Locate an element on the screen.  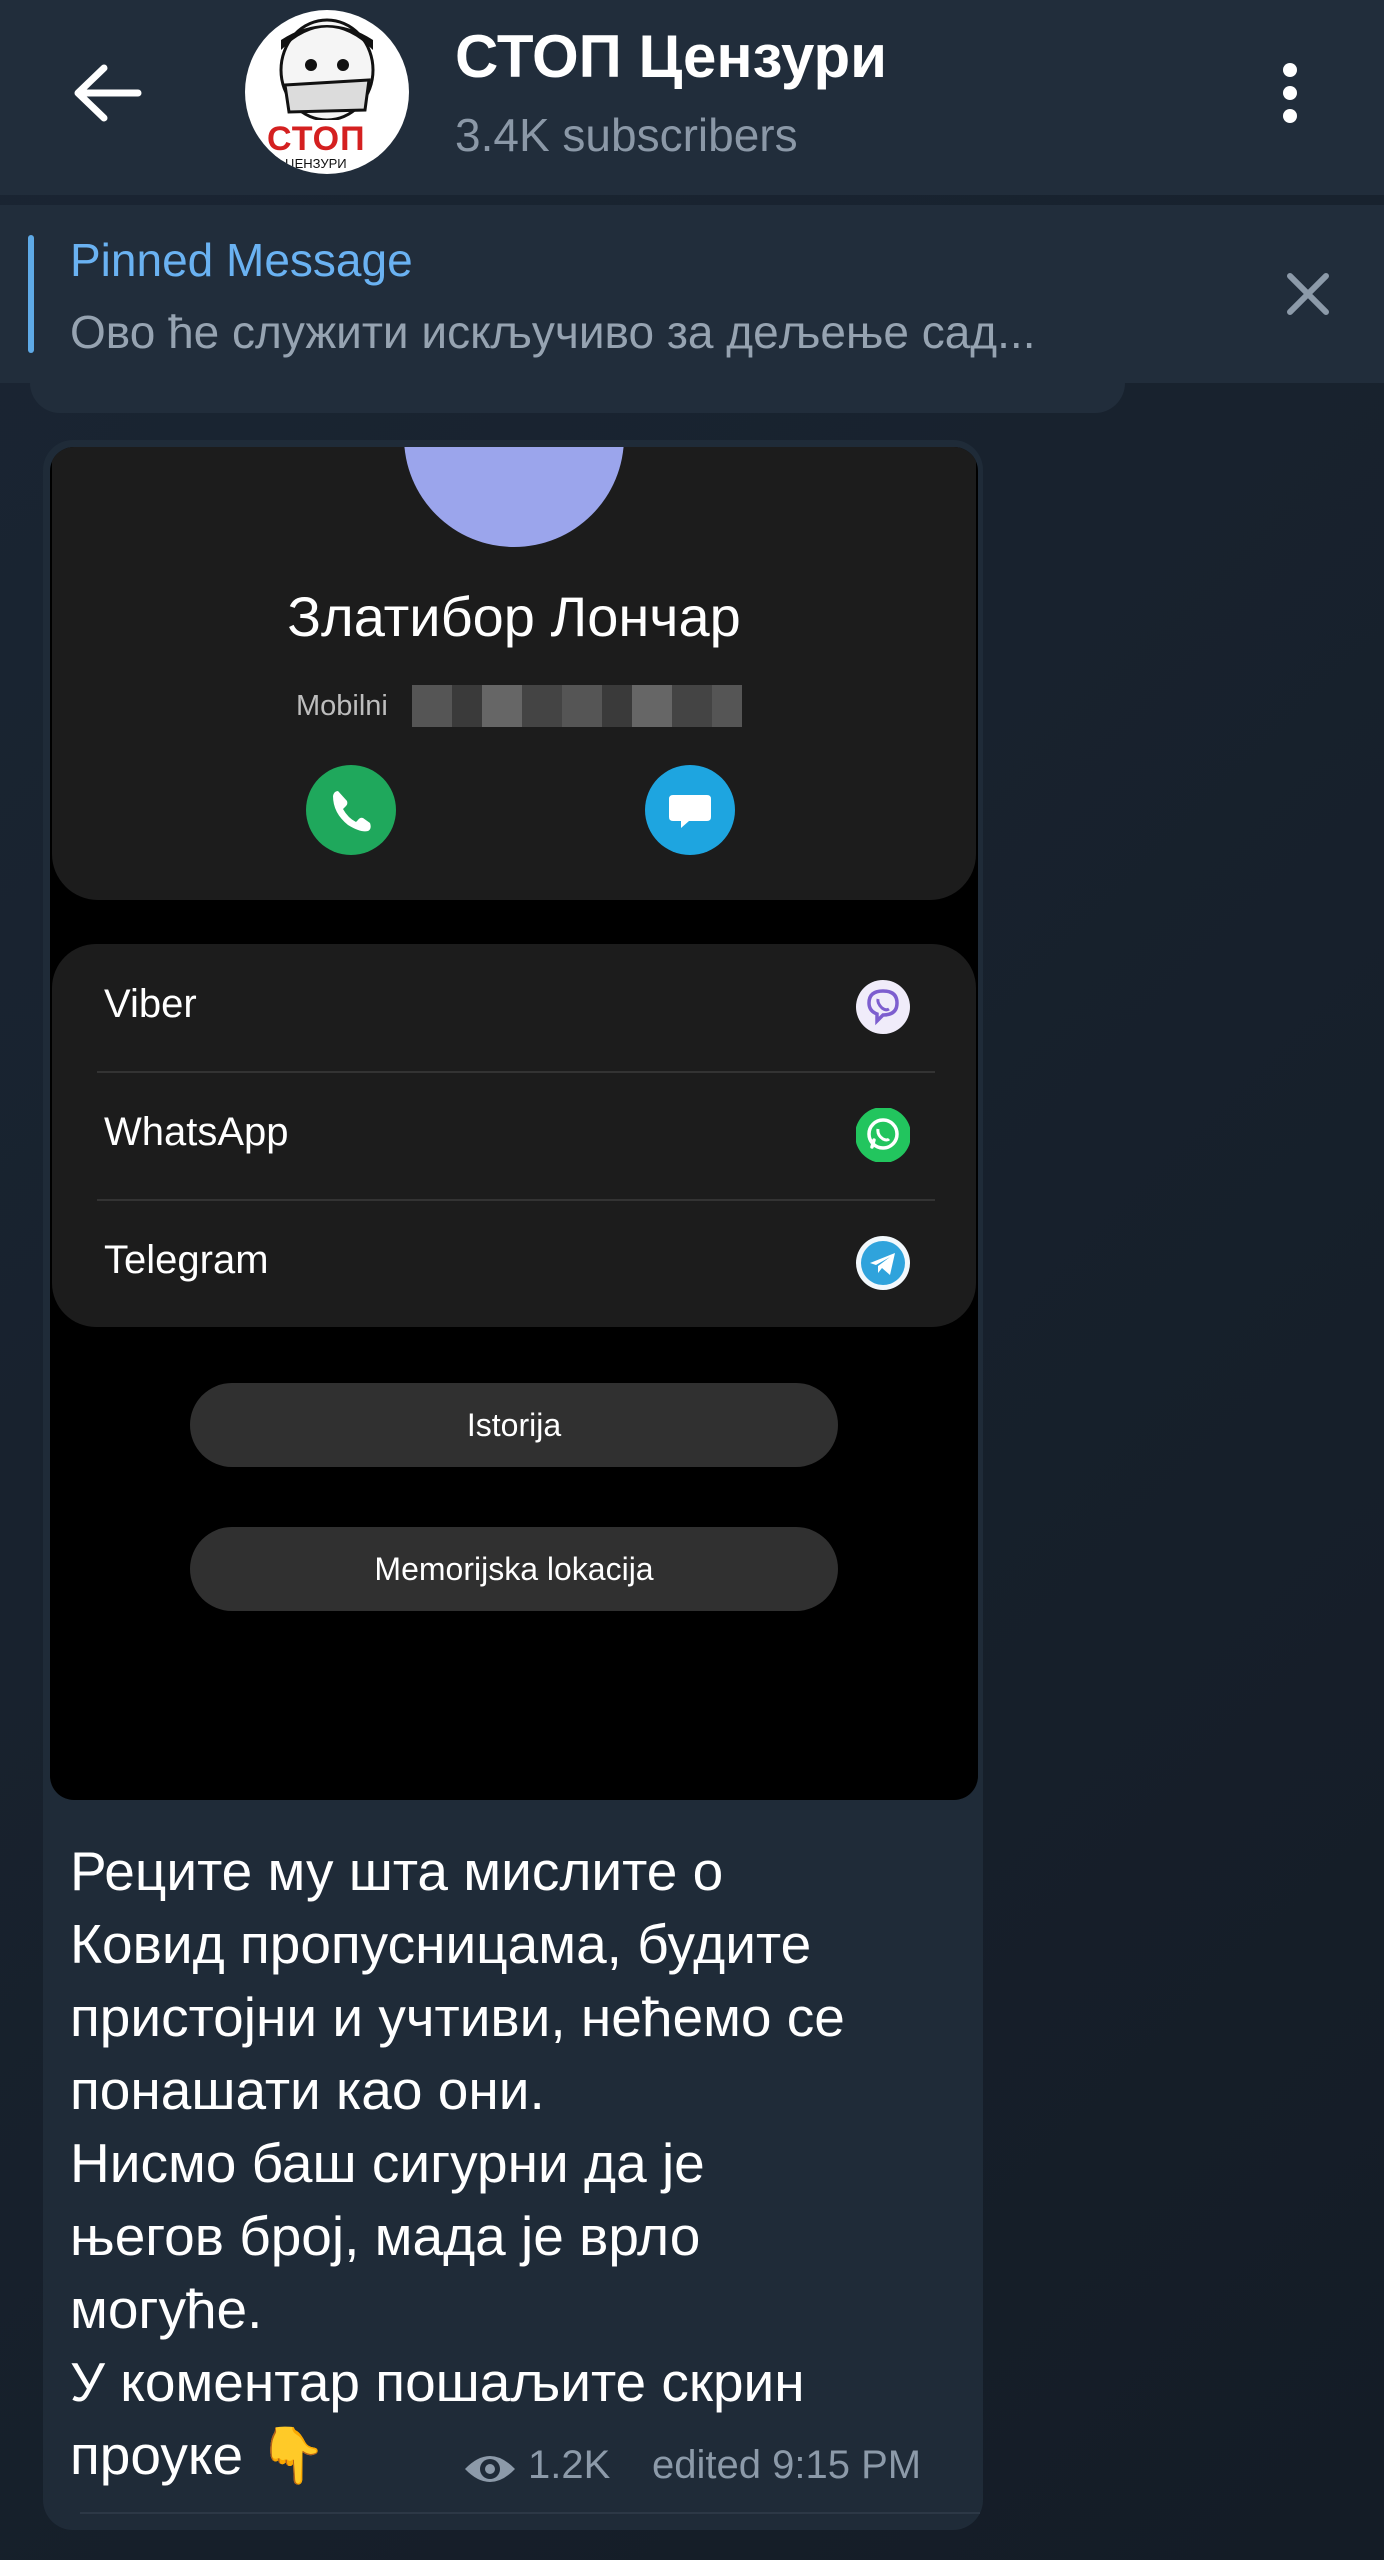
app-row-whatsapp: WhatsApp is located at coordinates (514, 1136).